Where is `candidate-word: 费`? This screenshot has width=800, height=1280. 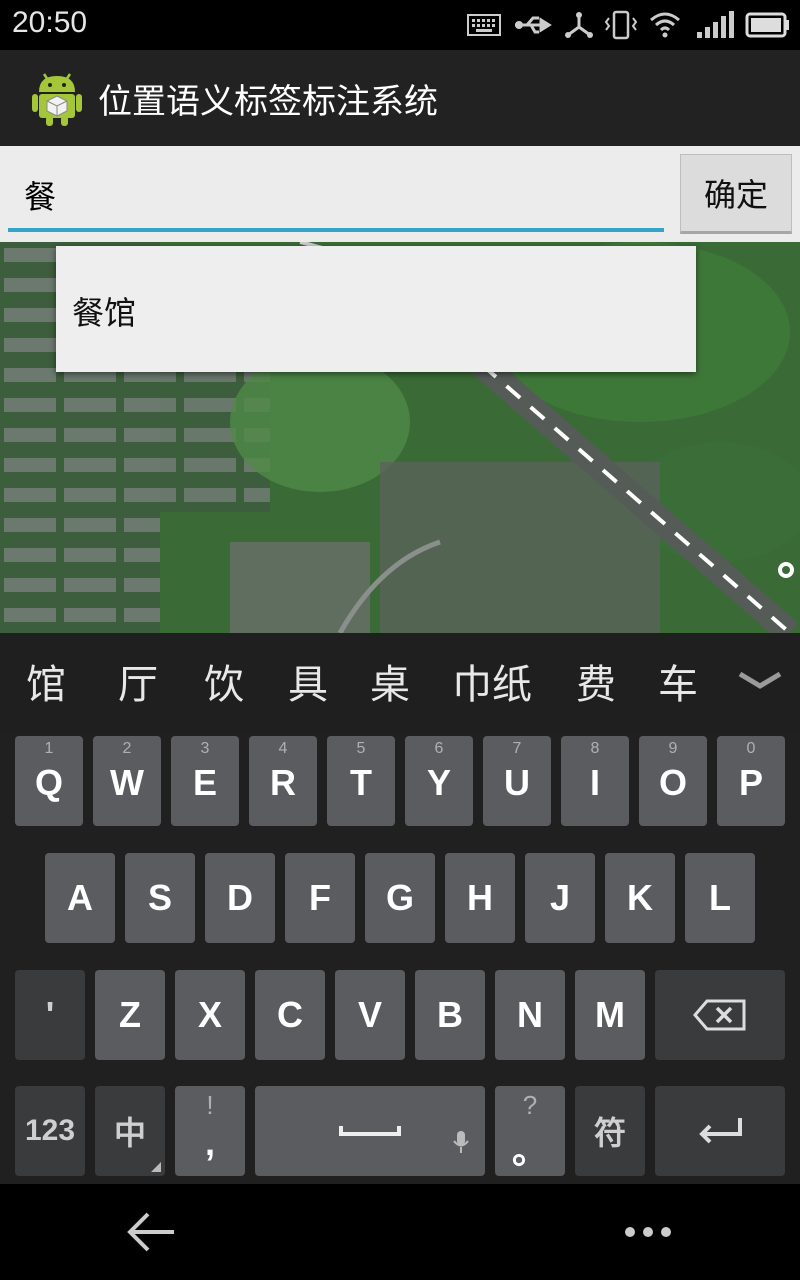
candidate-word: 费 is located at coordinates (596, 681).